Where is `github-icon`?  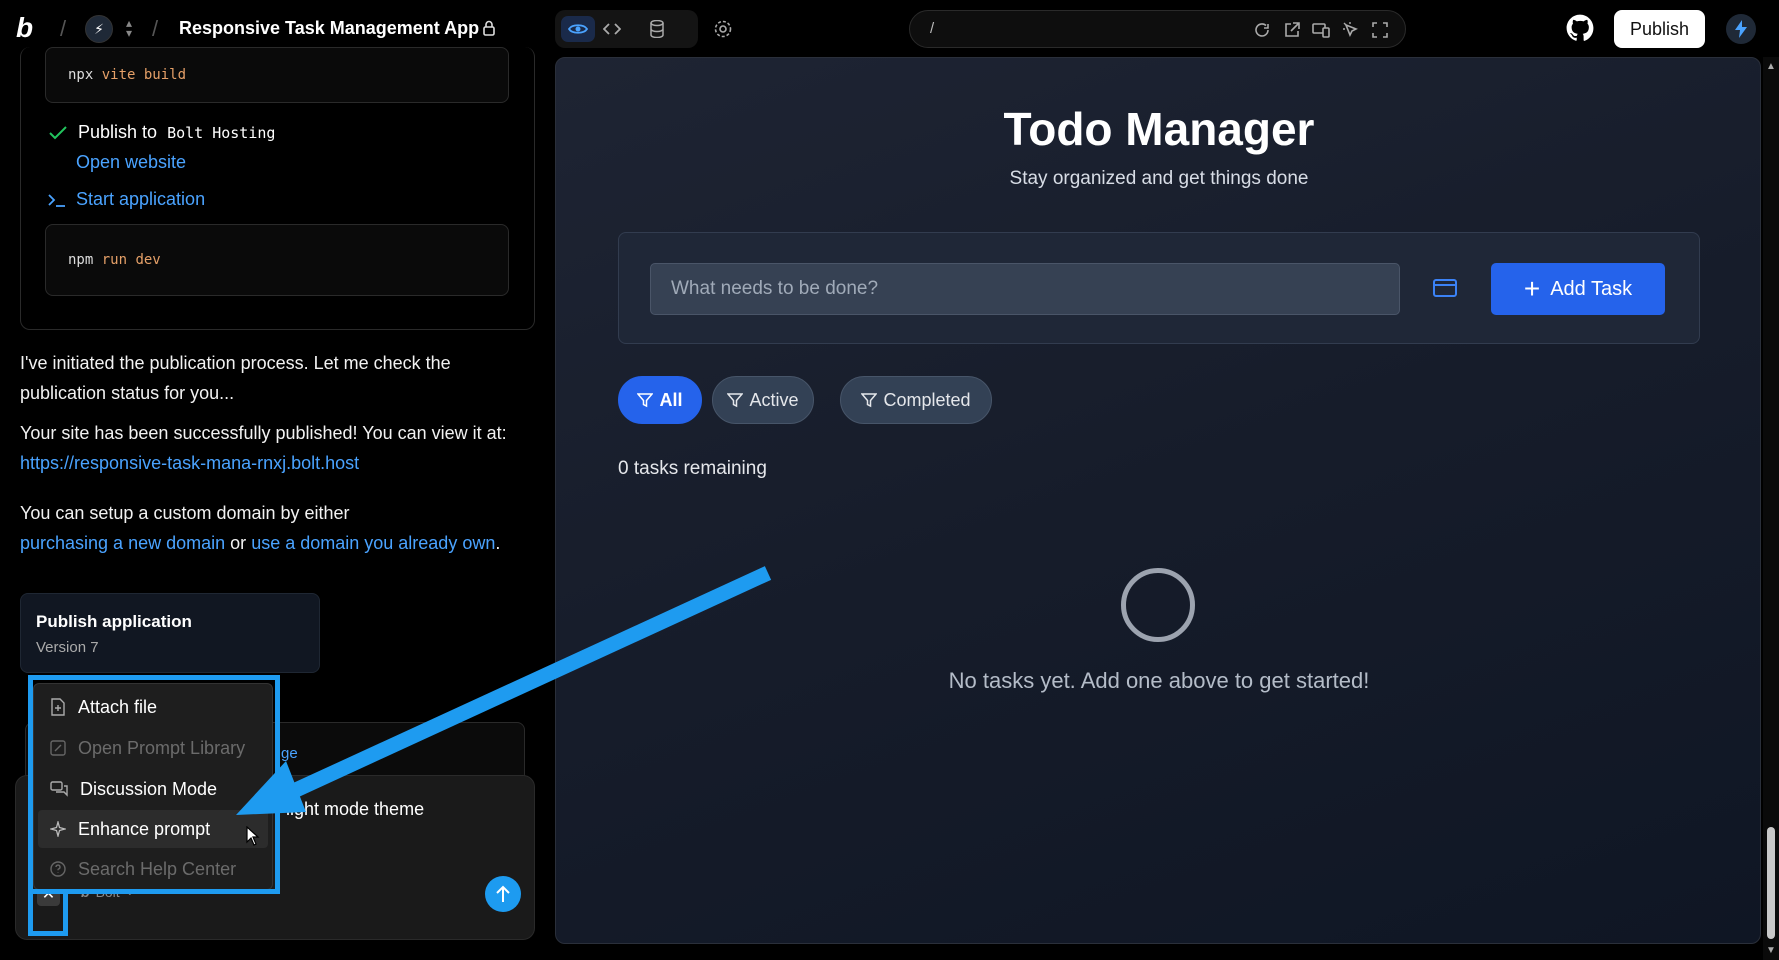
github-icon is located at coordinates (1580, 28).